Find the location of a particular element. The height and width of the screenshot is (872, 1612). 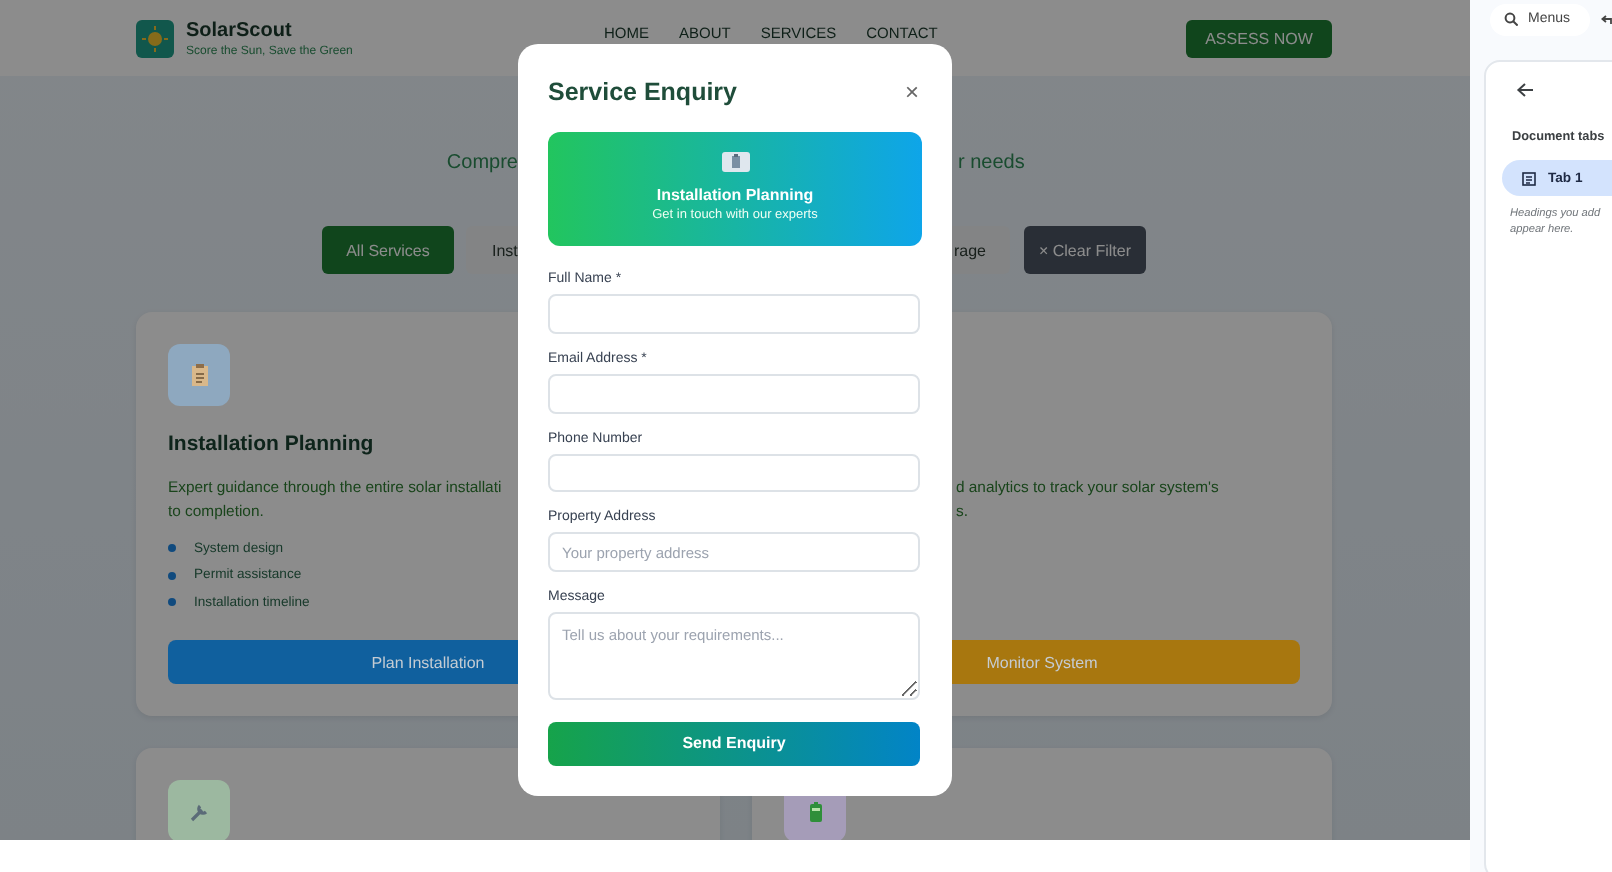

banner-title: Installation Planning is located at coordinates (735, 194).